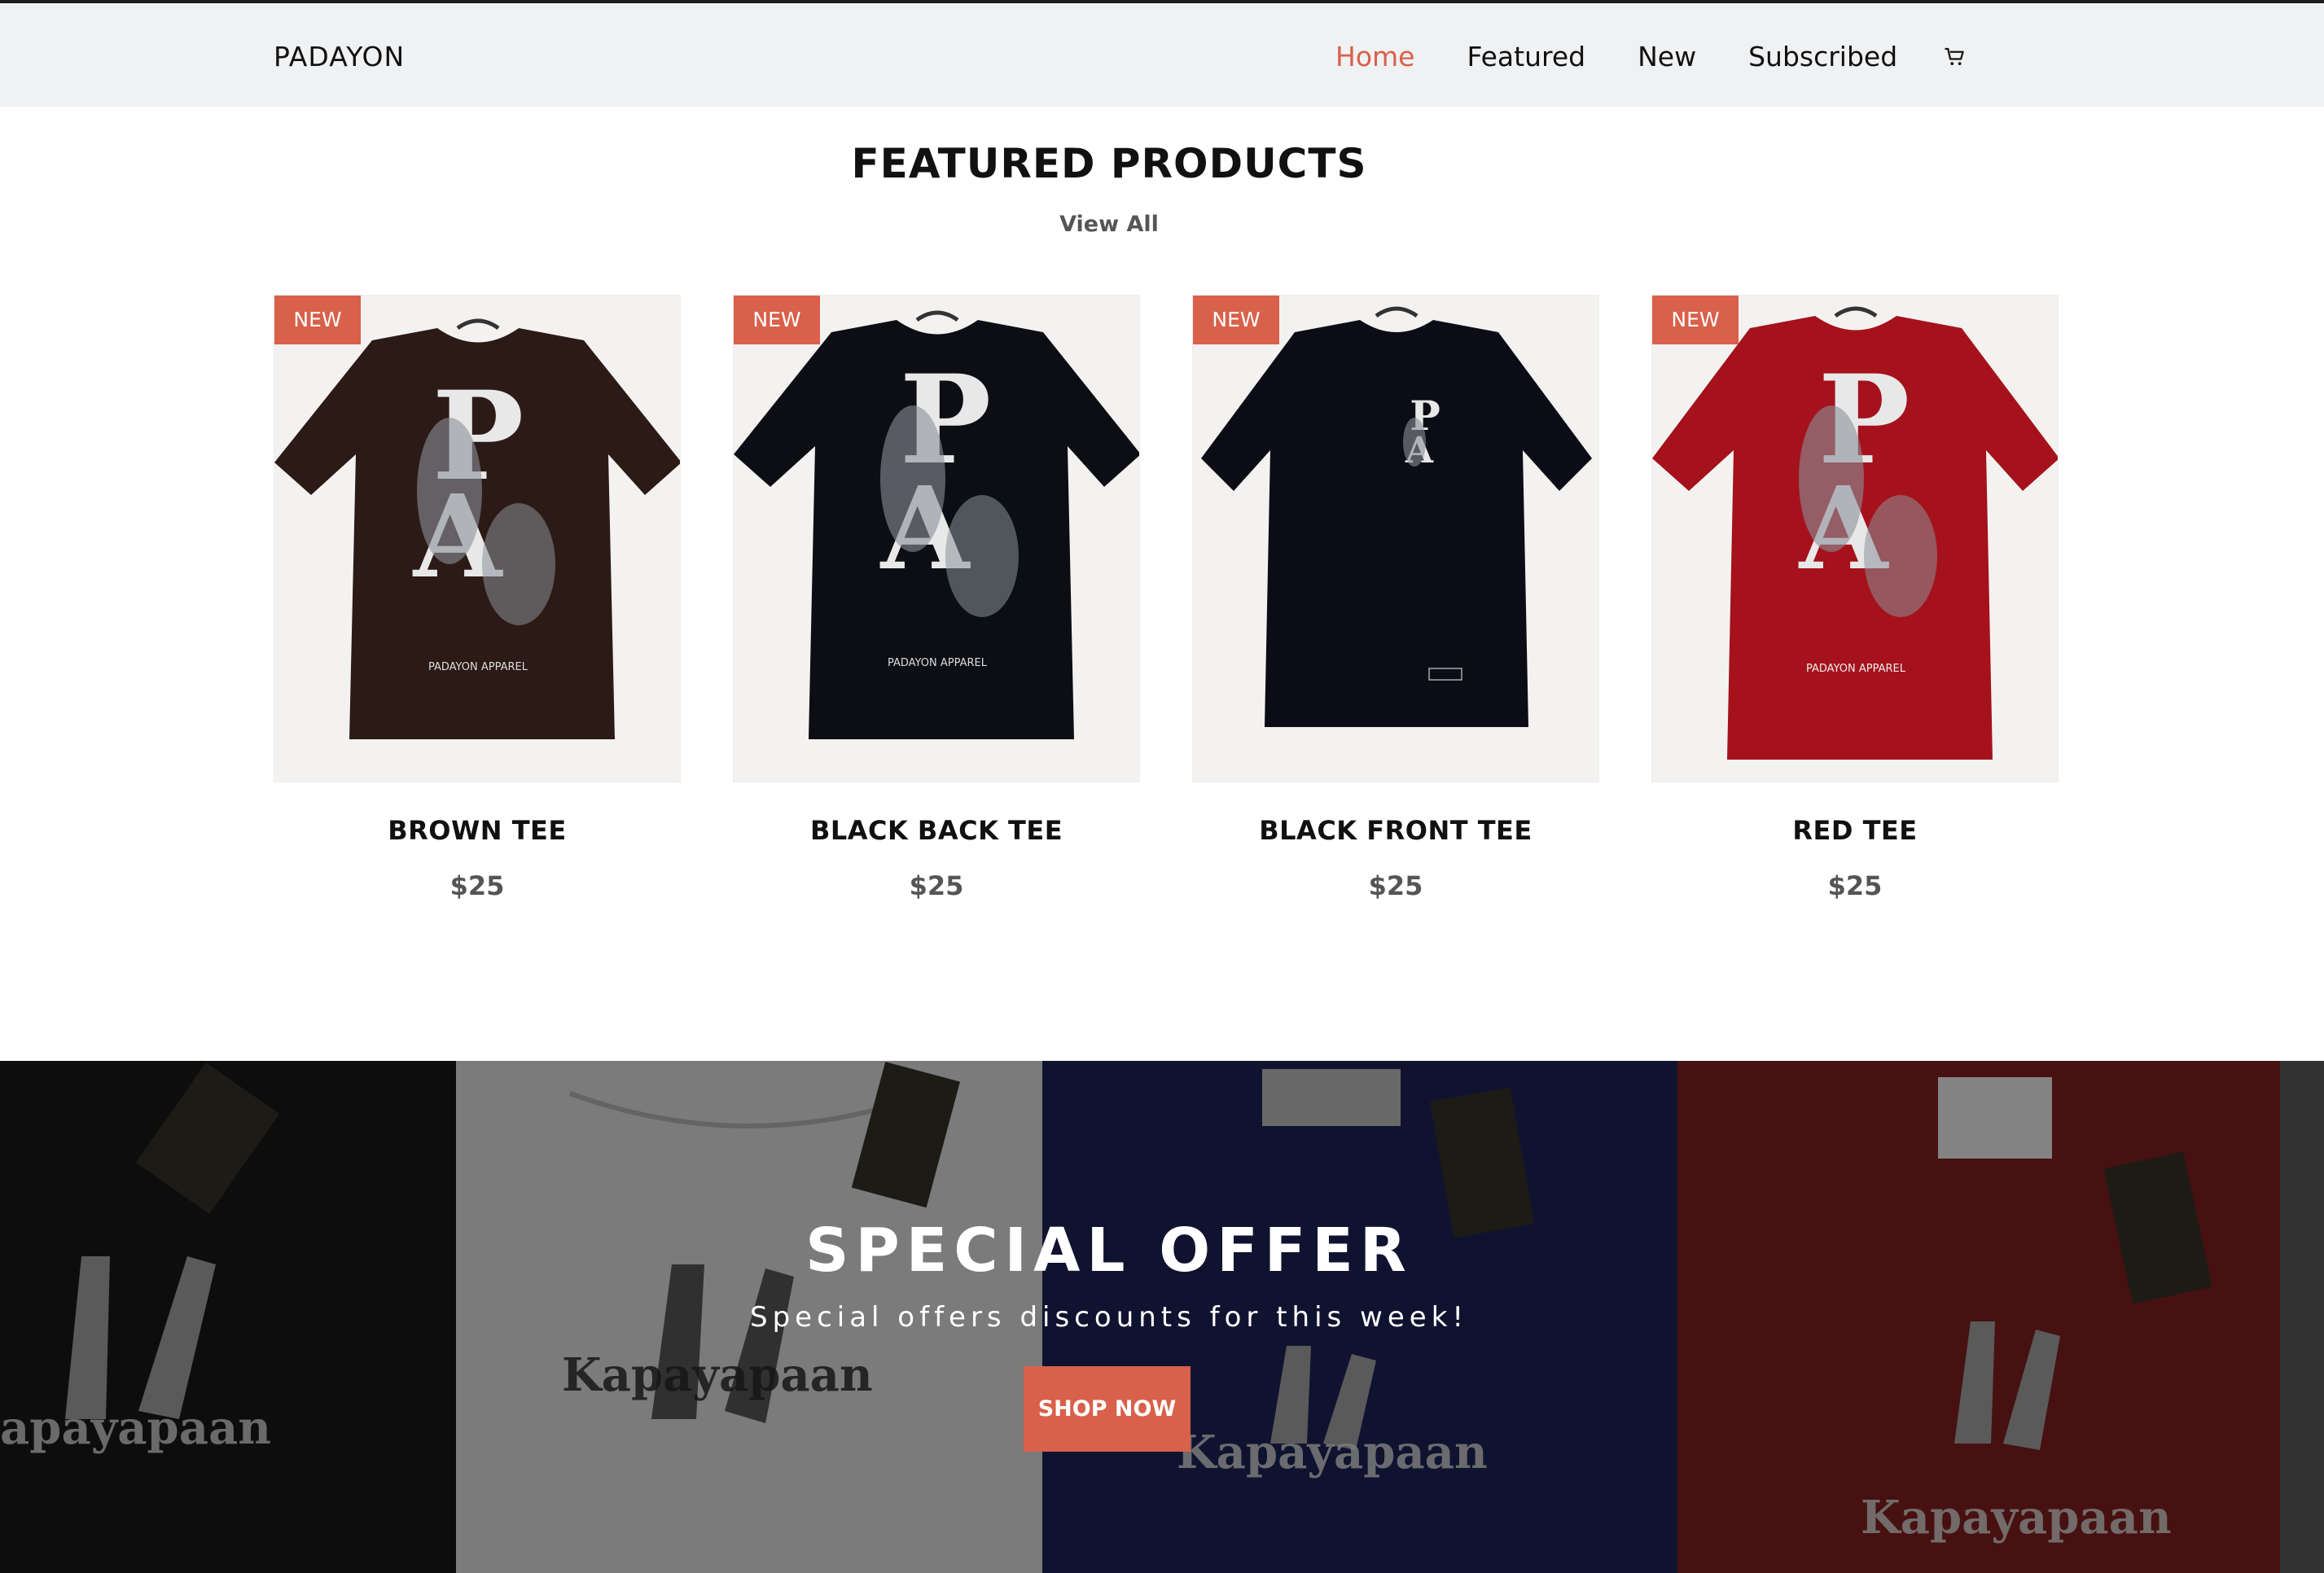 The height and width of the screenshot is (1573, 2324). Describe the element at coordinates (477, 831) in the screenshot. I see `product-name: BROWN TEE` at that location.